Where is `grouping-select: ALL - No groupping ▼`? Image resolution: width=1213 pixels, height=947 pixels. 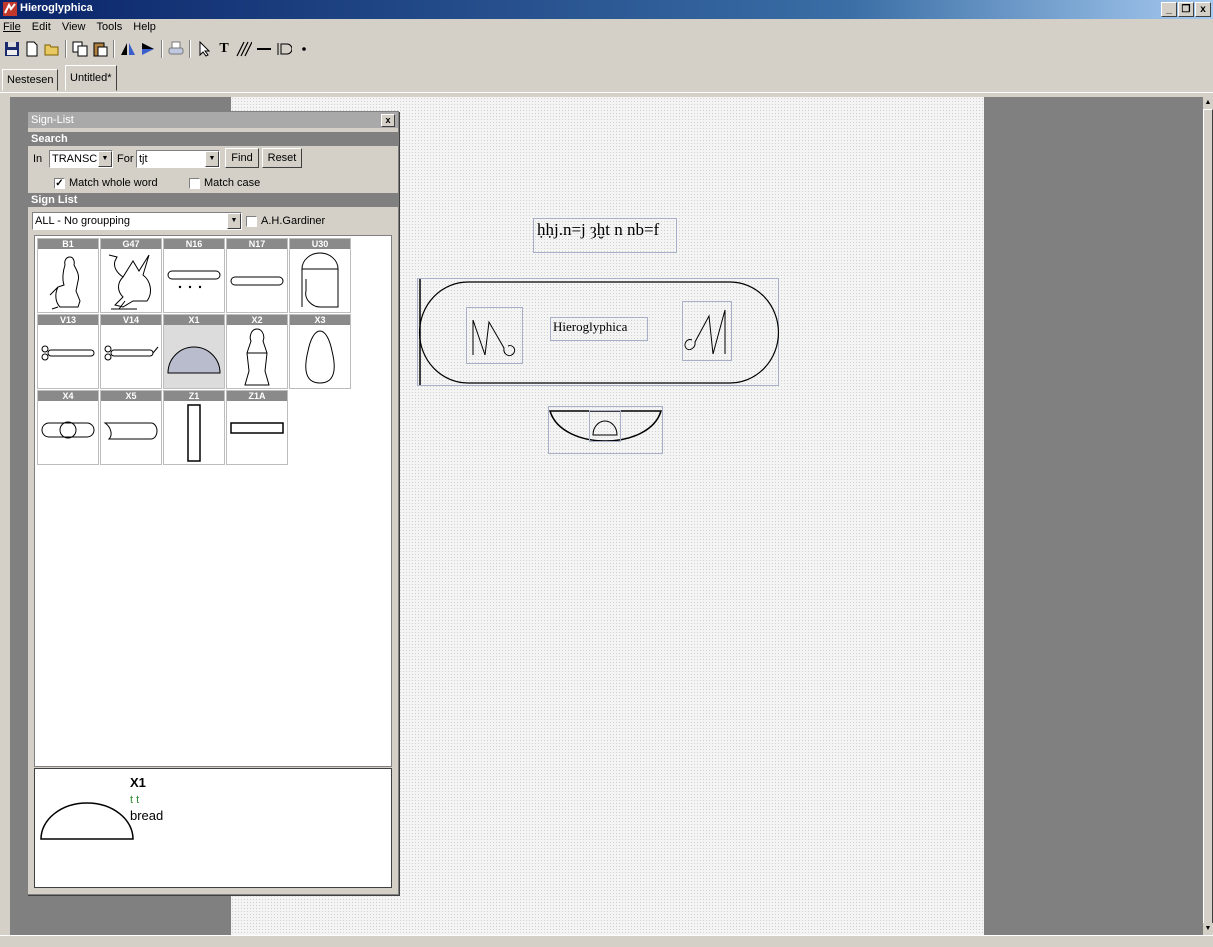 grouping-select: ALL - No groupping ▼ is located at coordinates (137, 221).